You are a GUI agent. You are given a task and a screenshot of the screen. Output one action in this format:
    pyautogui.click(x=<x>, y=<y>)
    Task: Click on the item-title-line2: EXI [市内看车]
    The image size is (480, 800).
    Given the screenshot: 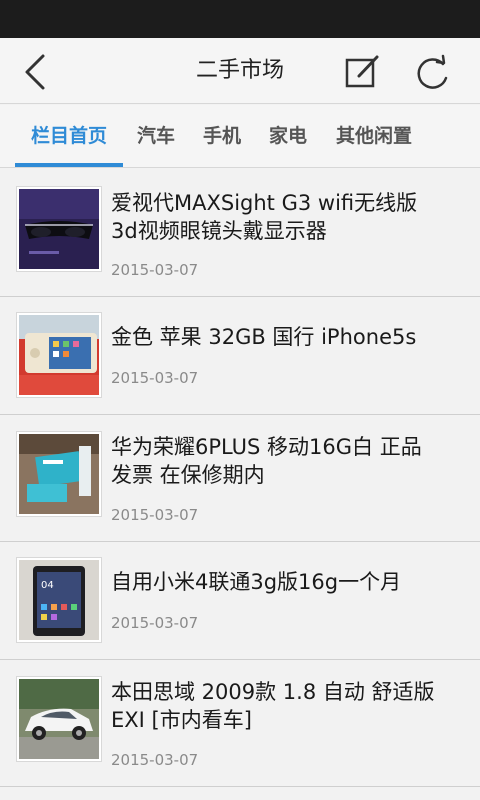 What is the action you would take?
    pyautogui.click(x=181, y=720)
    